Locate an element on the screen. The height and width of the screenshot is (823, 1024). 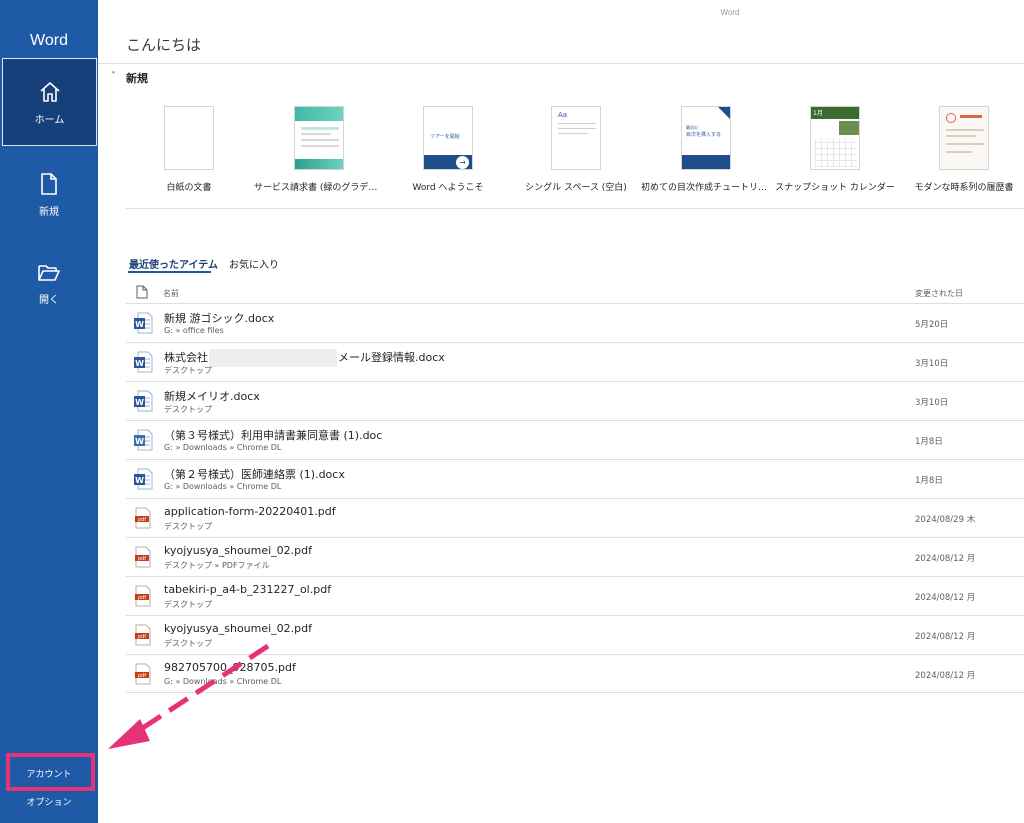
sidebar-options: オプション is located at coordinates (49, 801).